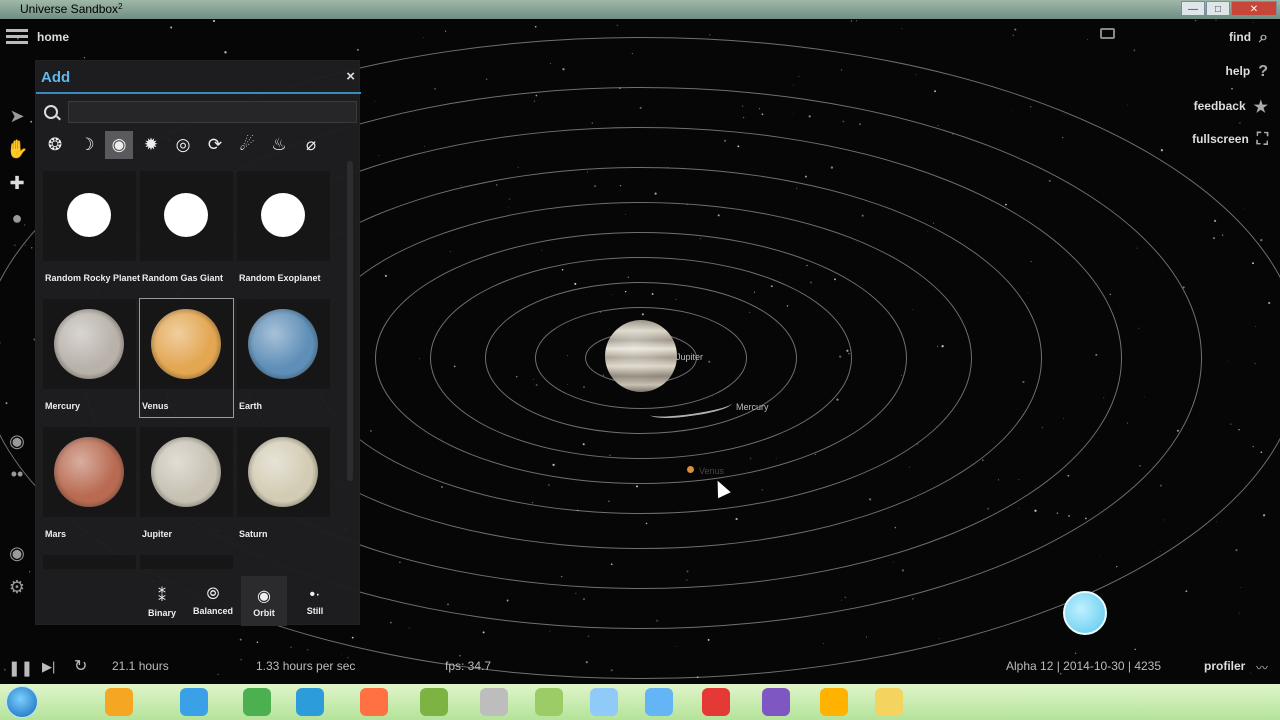 This screenshot has height=720, width=1280. I want to click on item-label: Venus, so click(155, 406).